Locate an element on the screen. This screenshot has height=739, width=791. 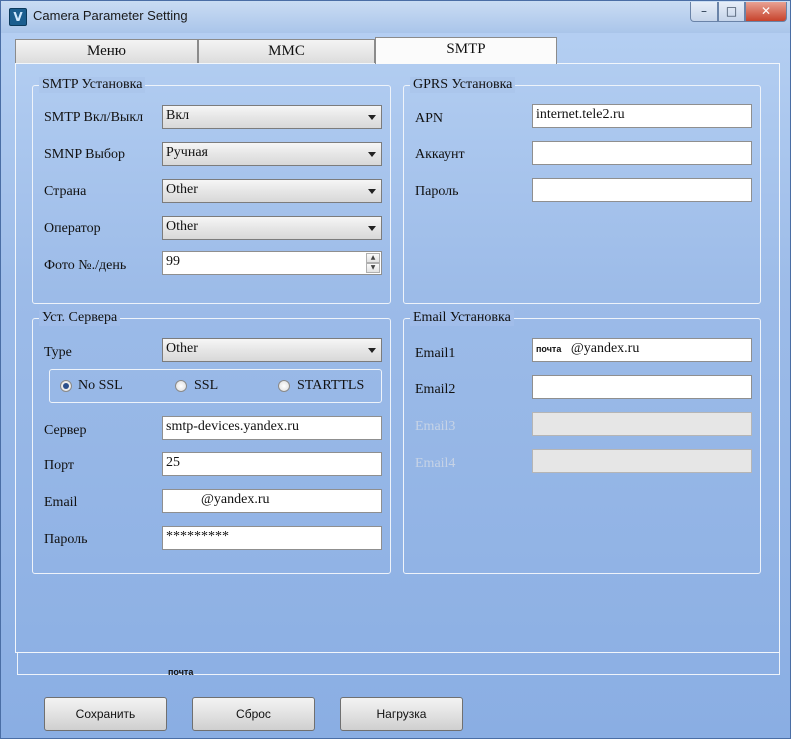
ssl-radio is located at coordinates (181, 386).